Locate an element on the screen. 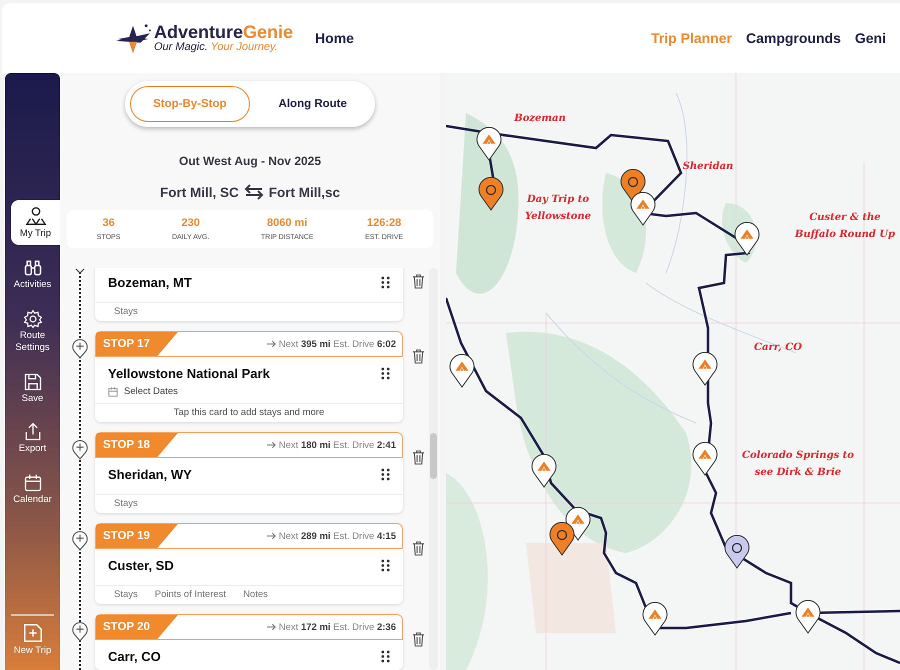 The image size is (900, 670). stat-value: 36 is located at coordinates (108, 223).